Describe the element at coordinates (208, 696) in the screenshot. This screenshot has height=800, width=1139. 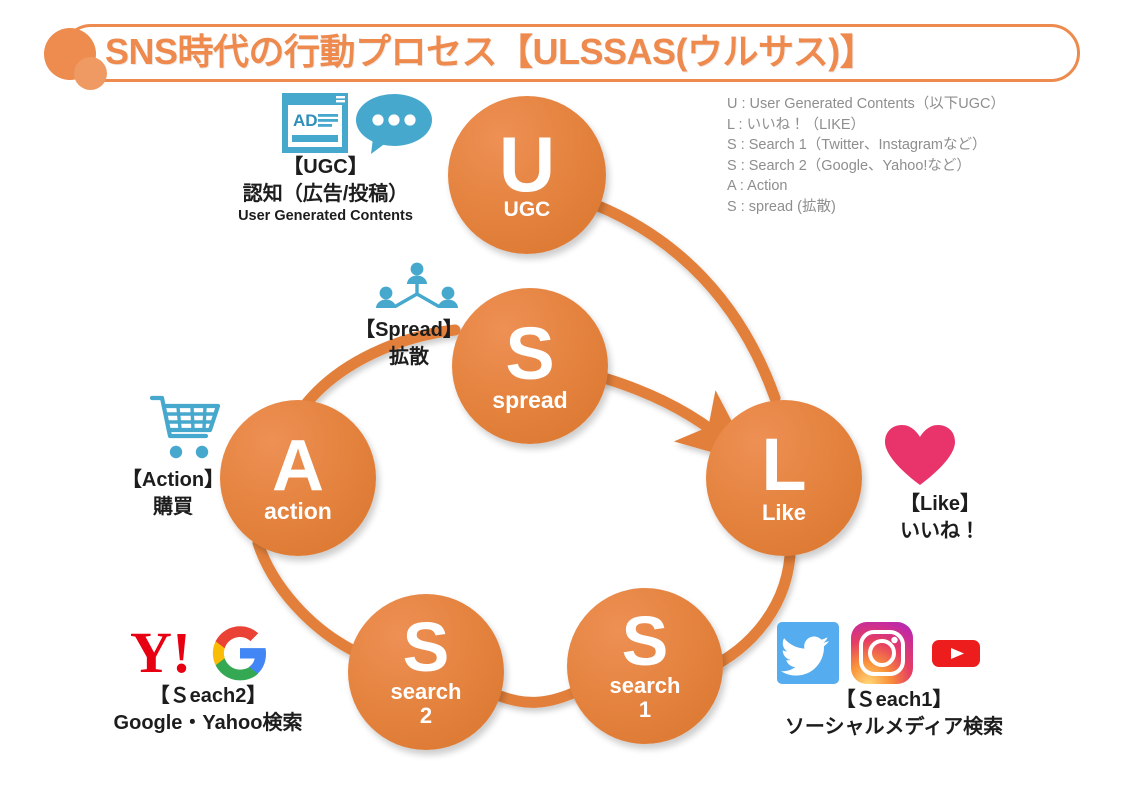
I see `search2-label-line1: 【Ｓeach2】` at that location.